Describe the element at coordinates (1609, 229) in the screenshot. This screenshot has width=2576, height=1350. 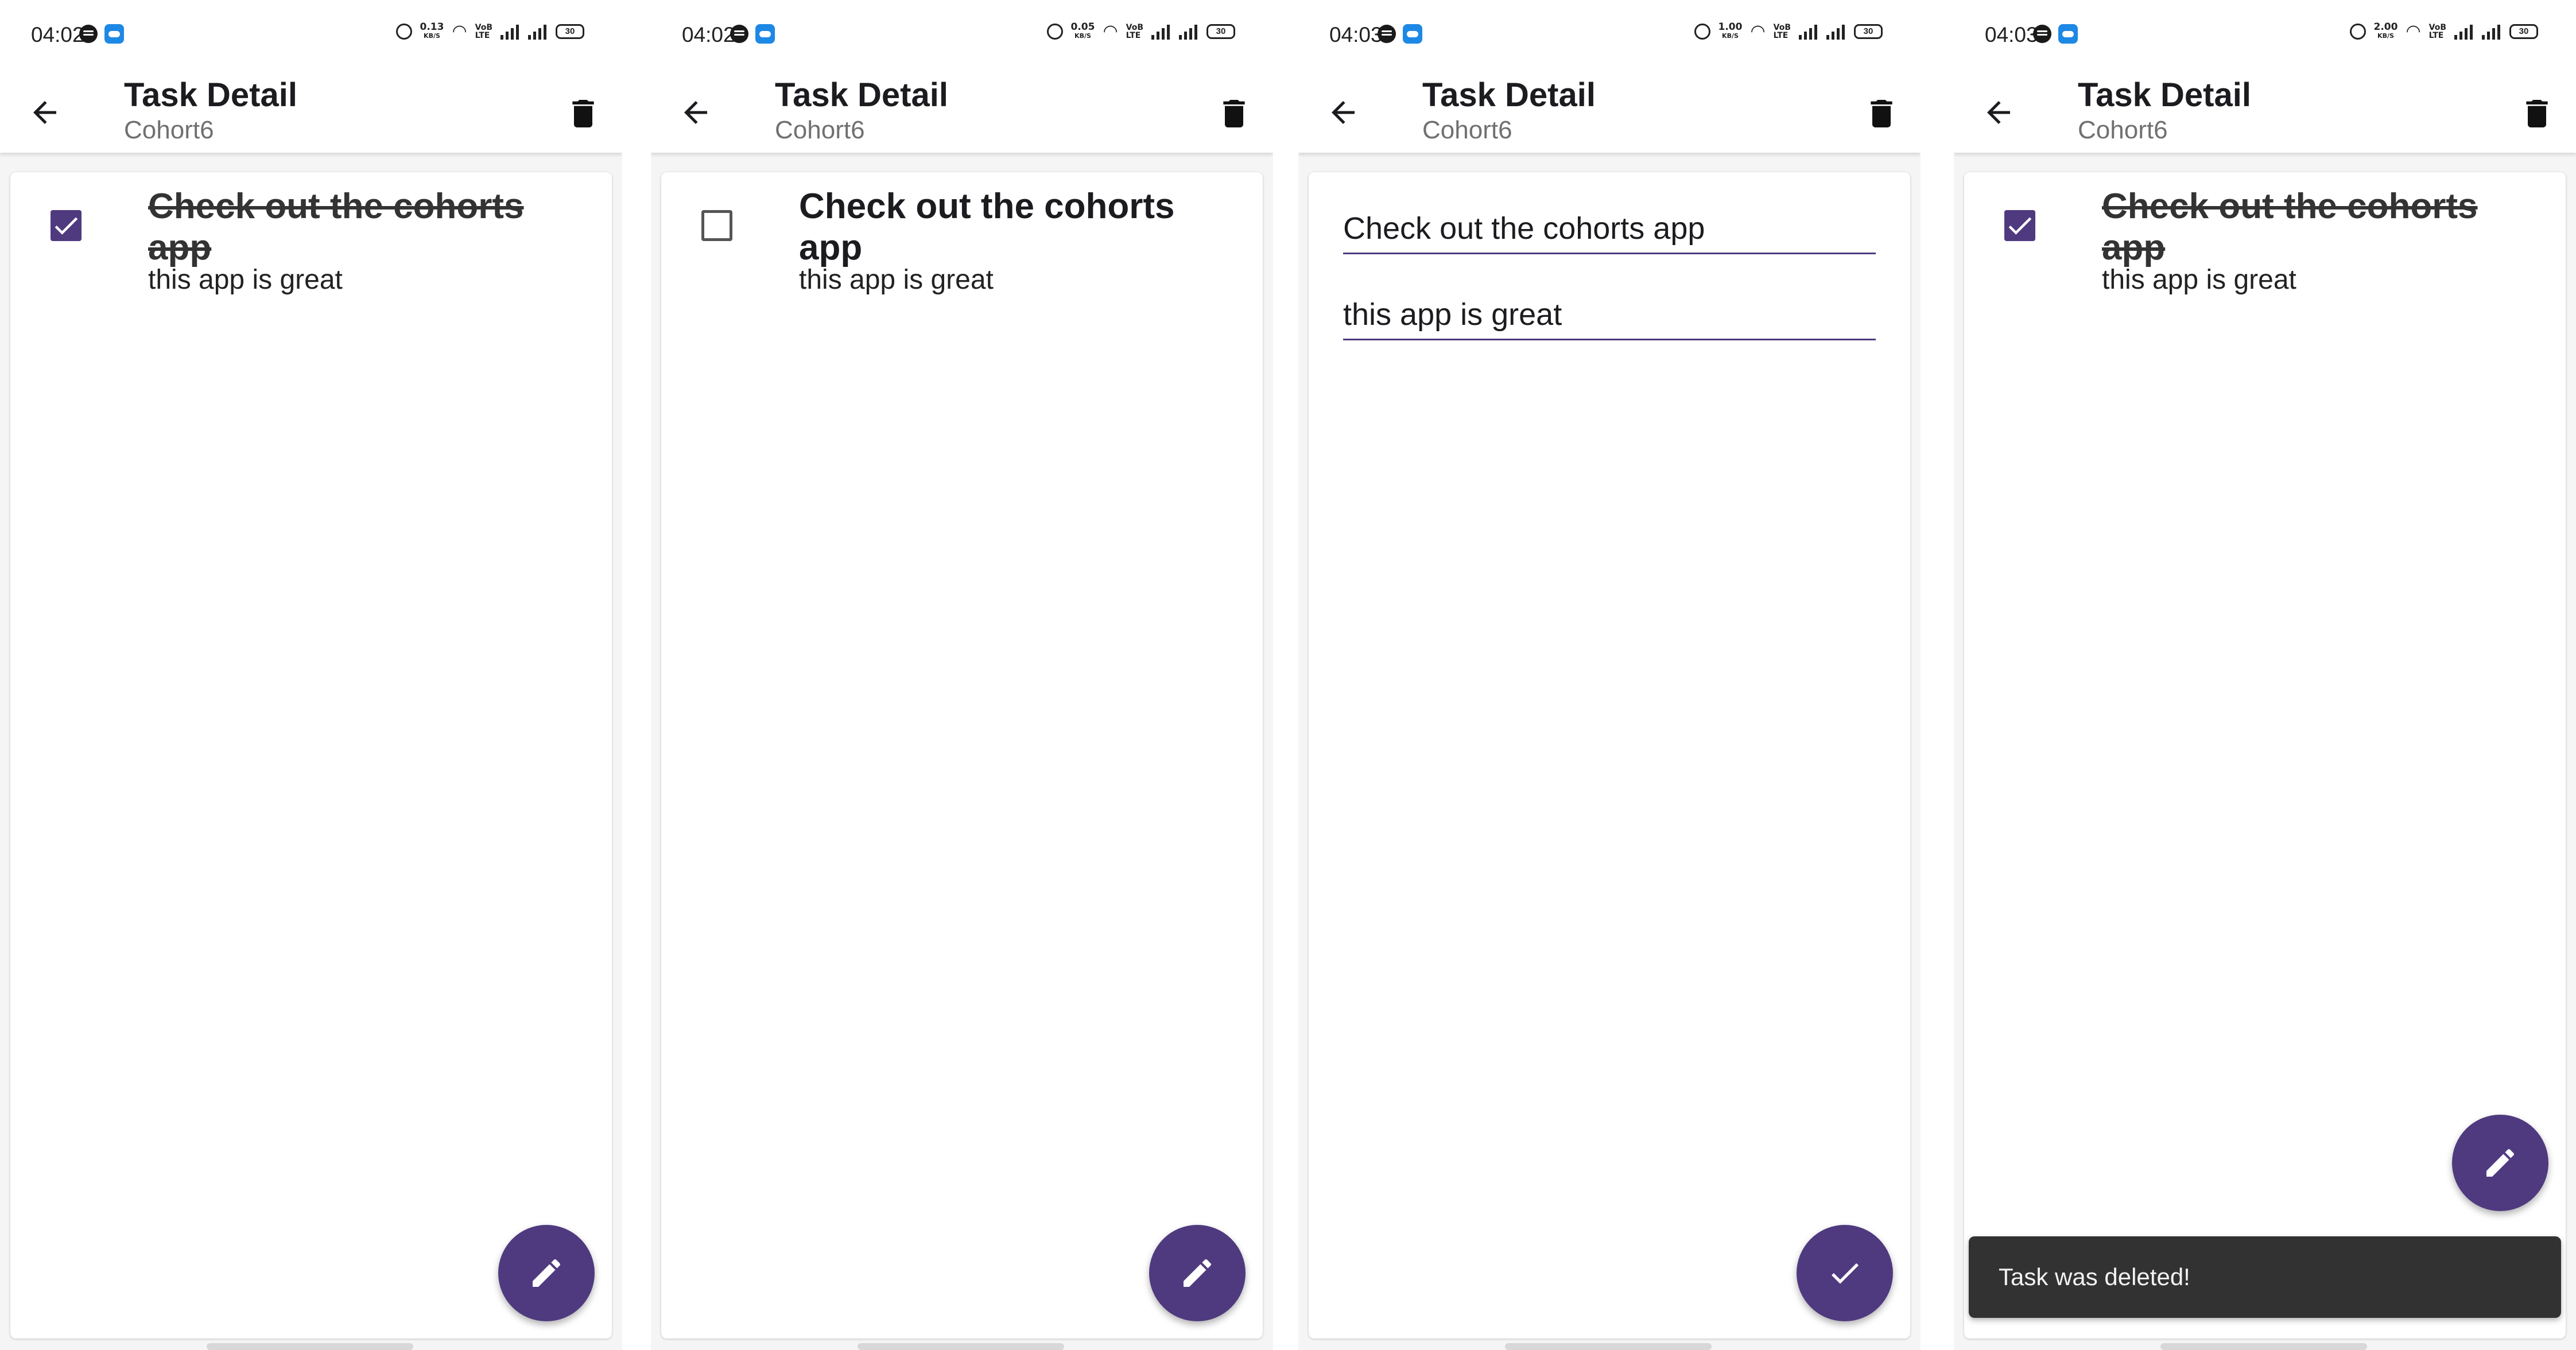
I see `task-title-input: Check out the cohorts app` at that location.